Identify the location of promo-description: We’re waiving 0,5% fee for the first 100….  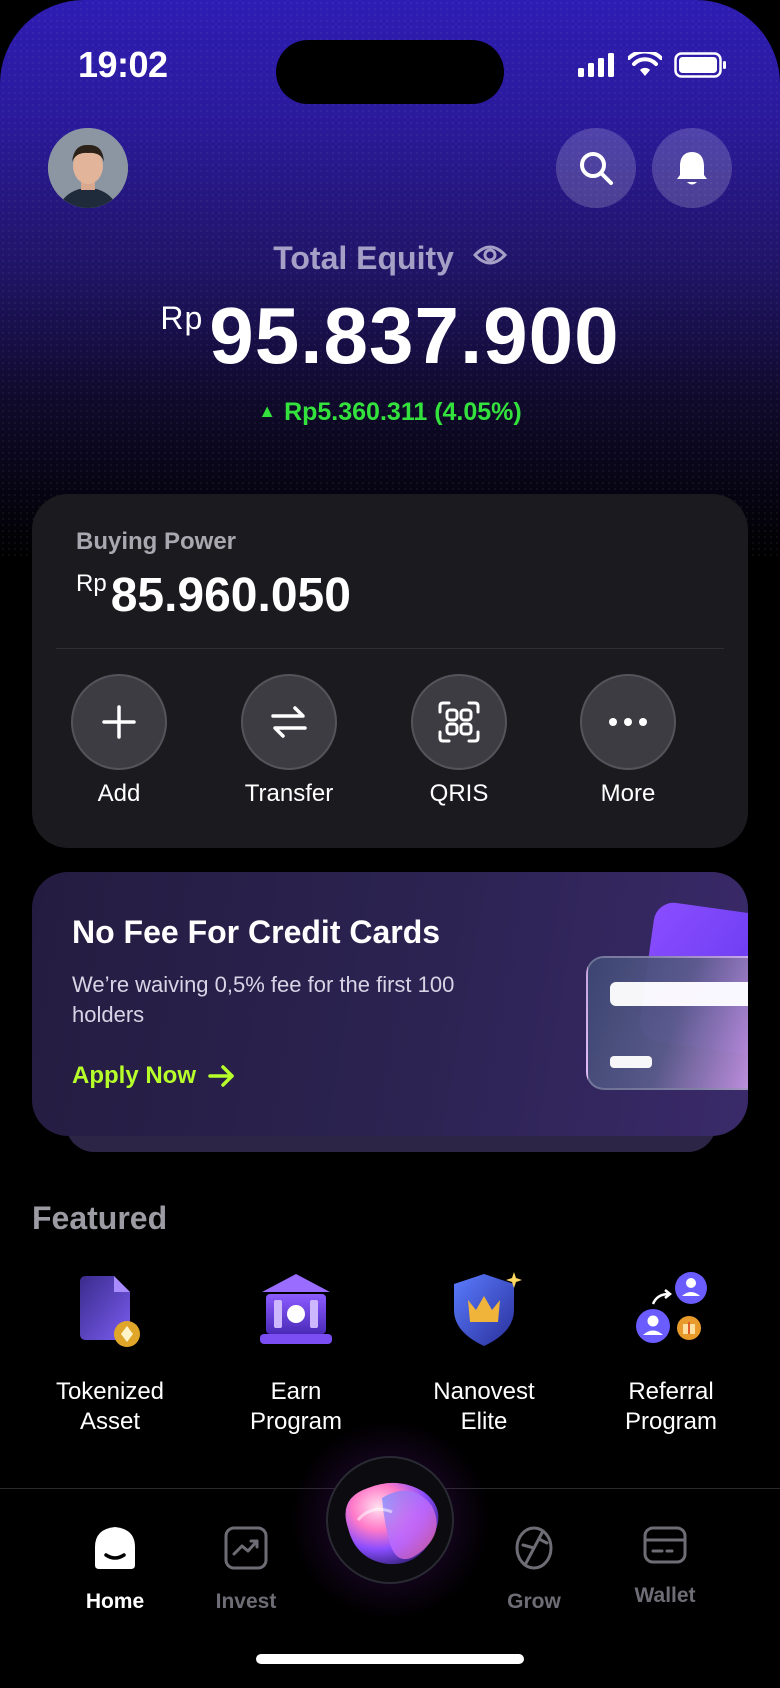
(263, 999).